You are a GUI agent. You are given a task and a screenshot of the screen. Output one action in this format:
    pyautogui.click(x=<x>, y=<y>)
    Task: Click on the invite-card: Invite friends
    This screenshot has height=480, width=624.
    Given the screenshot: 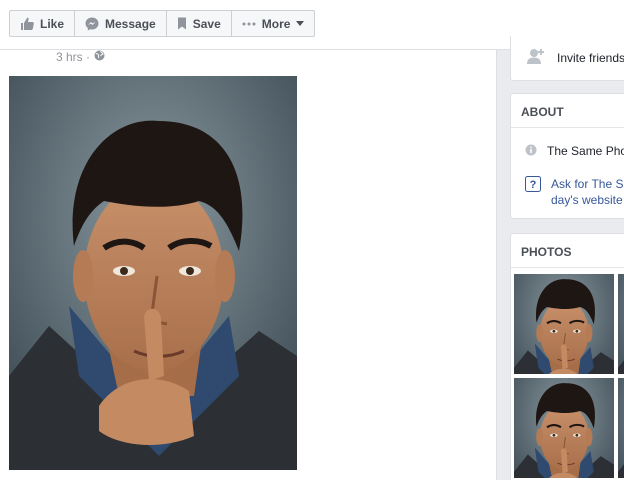 What is the action you would take?
    pyautogui.click(x=567, y=58)
    